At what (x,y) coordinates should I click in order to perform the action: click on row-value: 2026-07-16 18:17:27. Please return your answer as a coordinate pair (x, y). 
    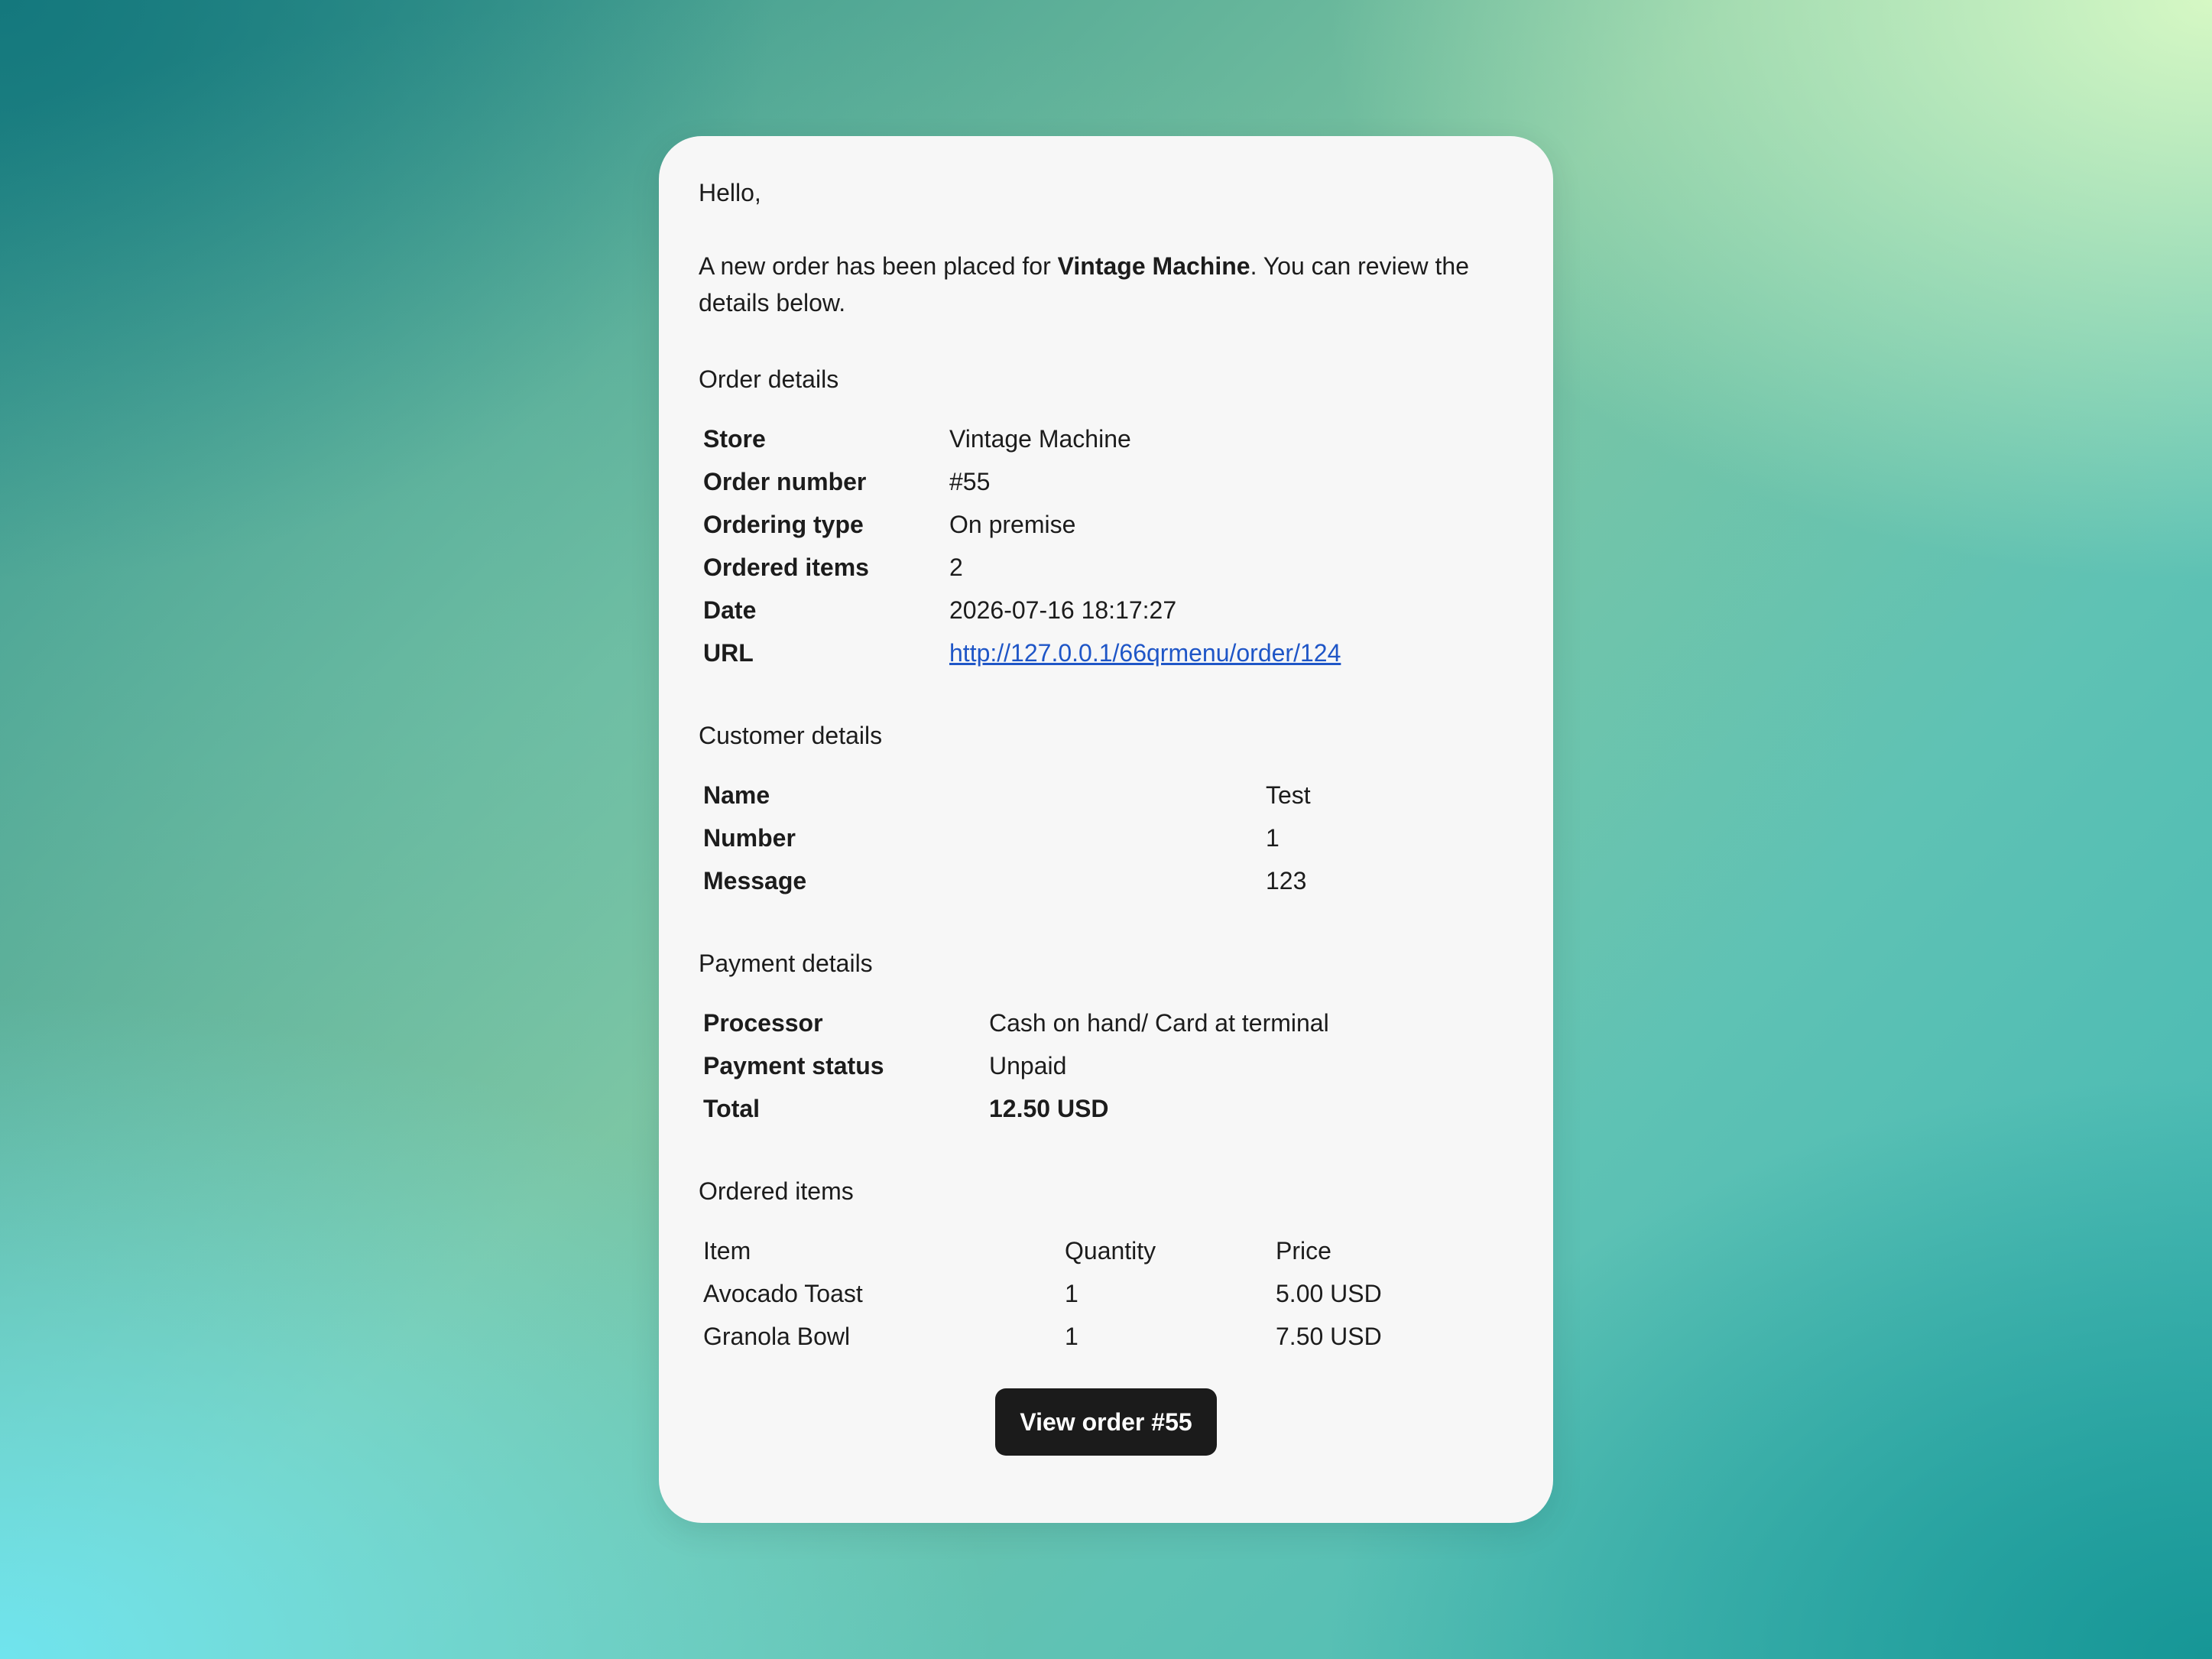
    Looking at the image, I should click on (1063, 610).